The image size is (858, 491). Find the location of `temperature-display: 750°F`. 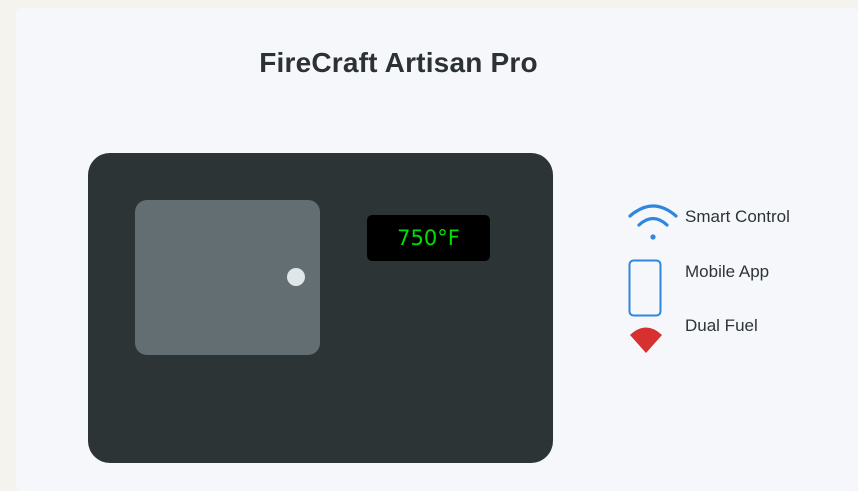

temperature-display: 750°F is located at coordinates (428, 238).